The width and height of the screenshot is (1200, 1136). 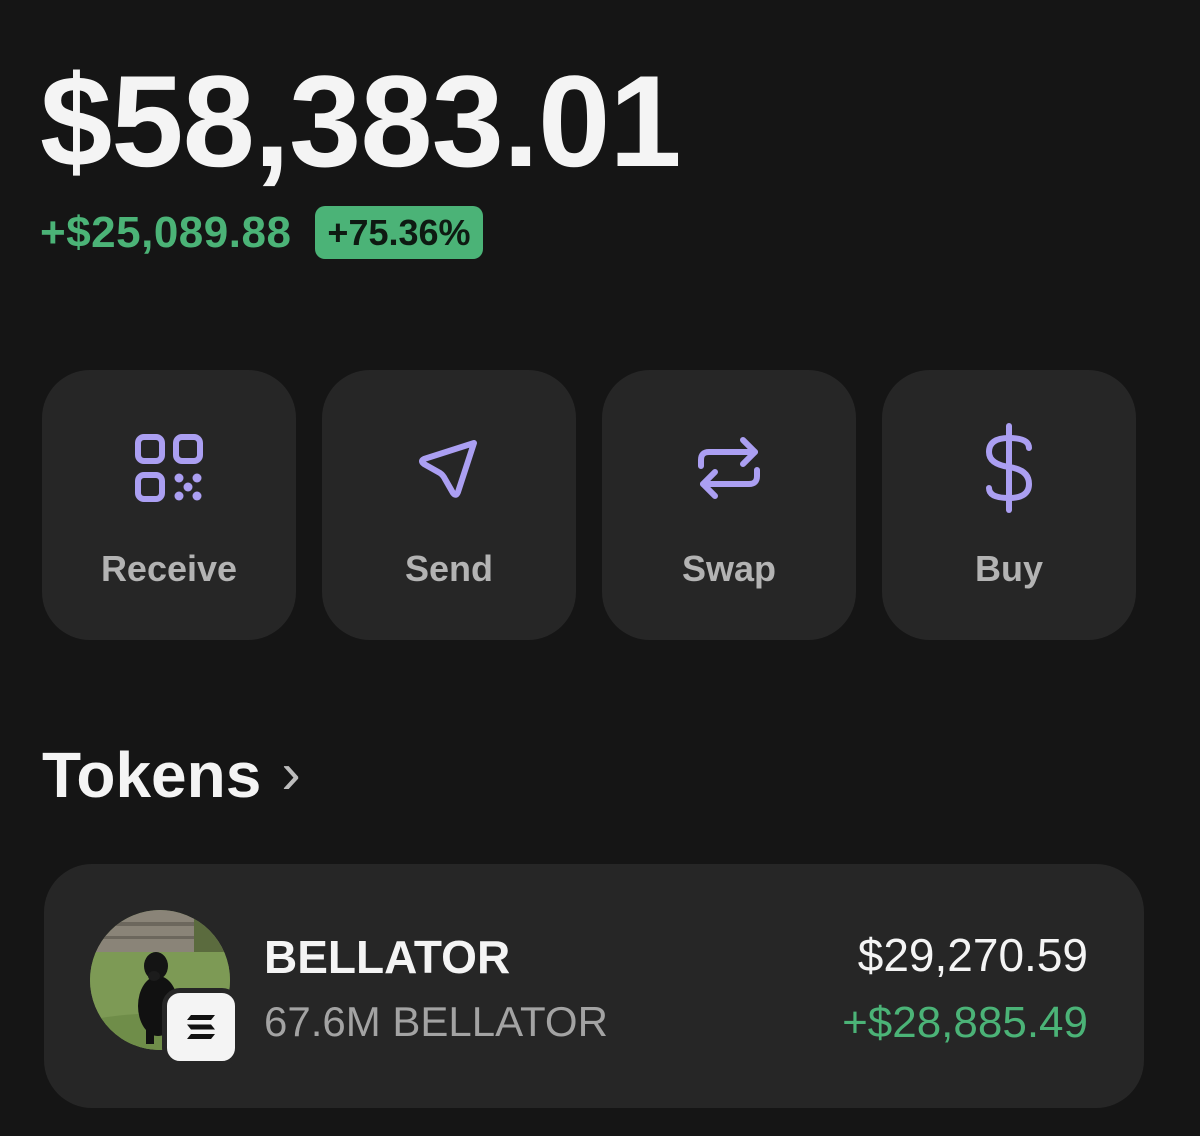 I want to click on token-name: BELLATOR, so click(x=387, y=957).